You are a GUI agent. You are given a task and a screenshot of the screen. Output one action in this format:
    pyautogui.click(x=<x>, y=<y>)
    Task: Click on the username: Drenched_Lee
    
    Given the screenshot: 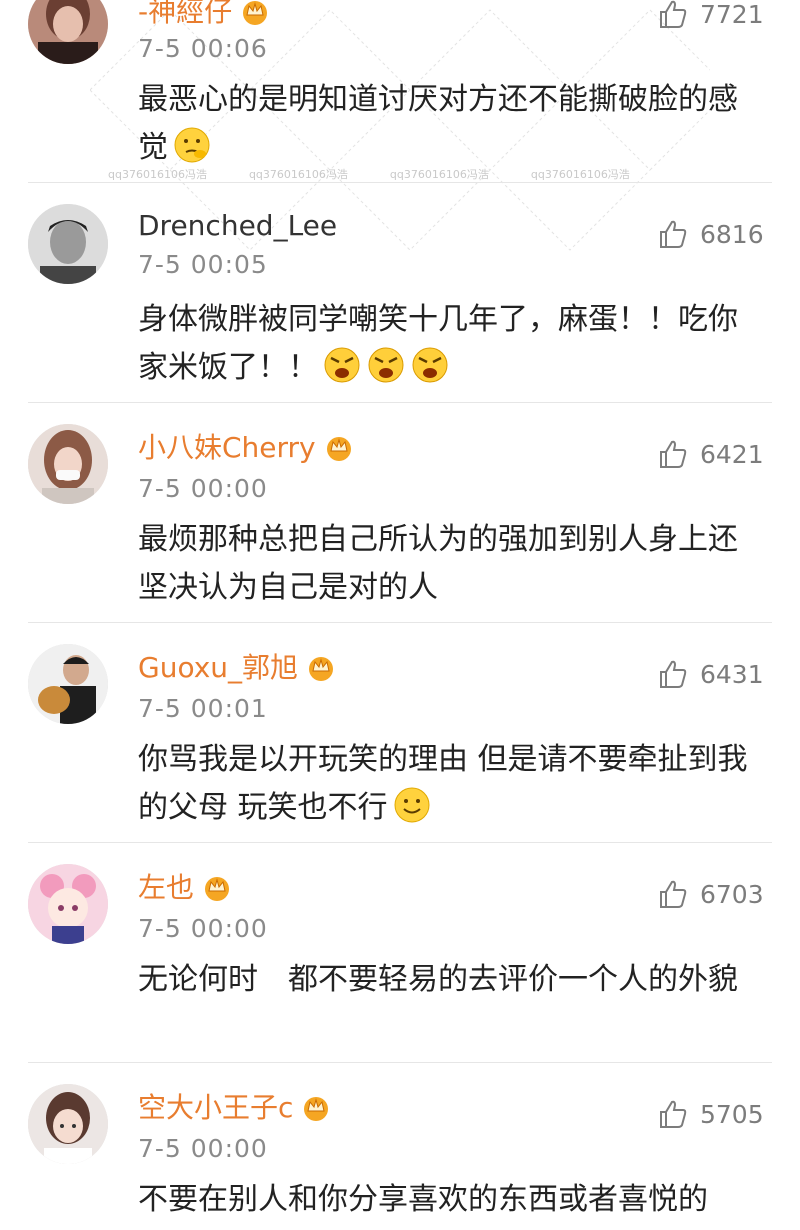 What is the action you would take?
    pyautogui.click(x=237, y=226)
    